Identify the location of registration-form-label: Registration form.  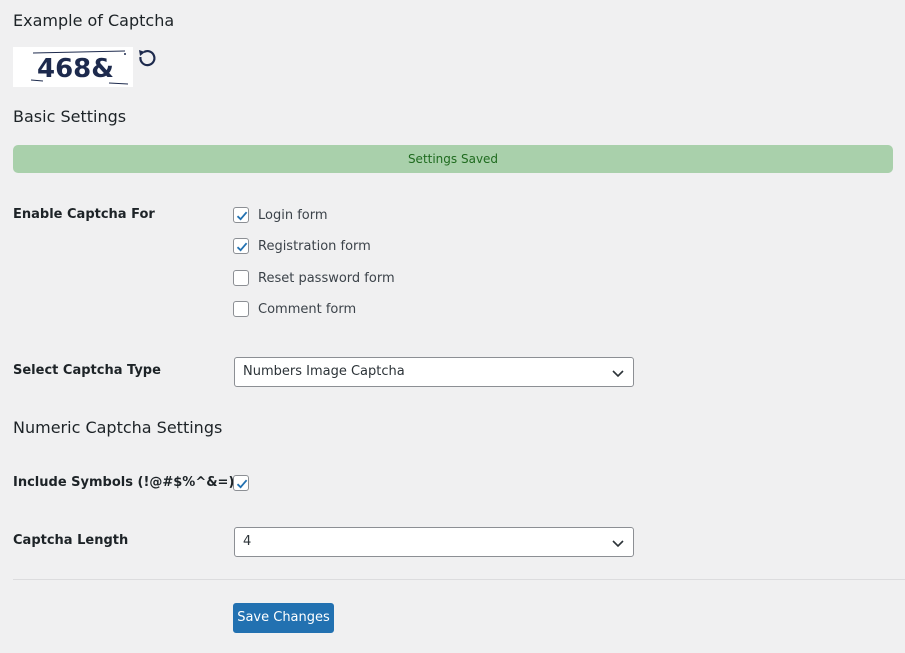
(314, 246).